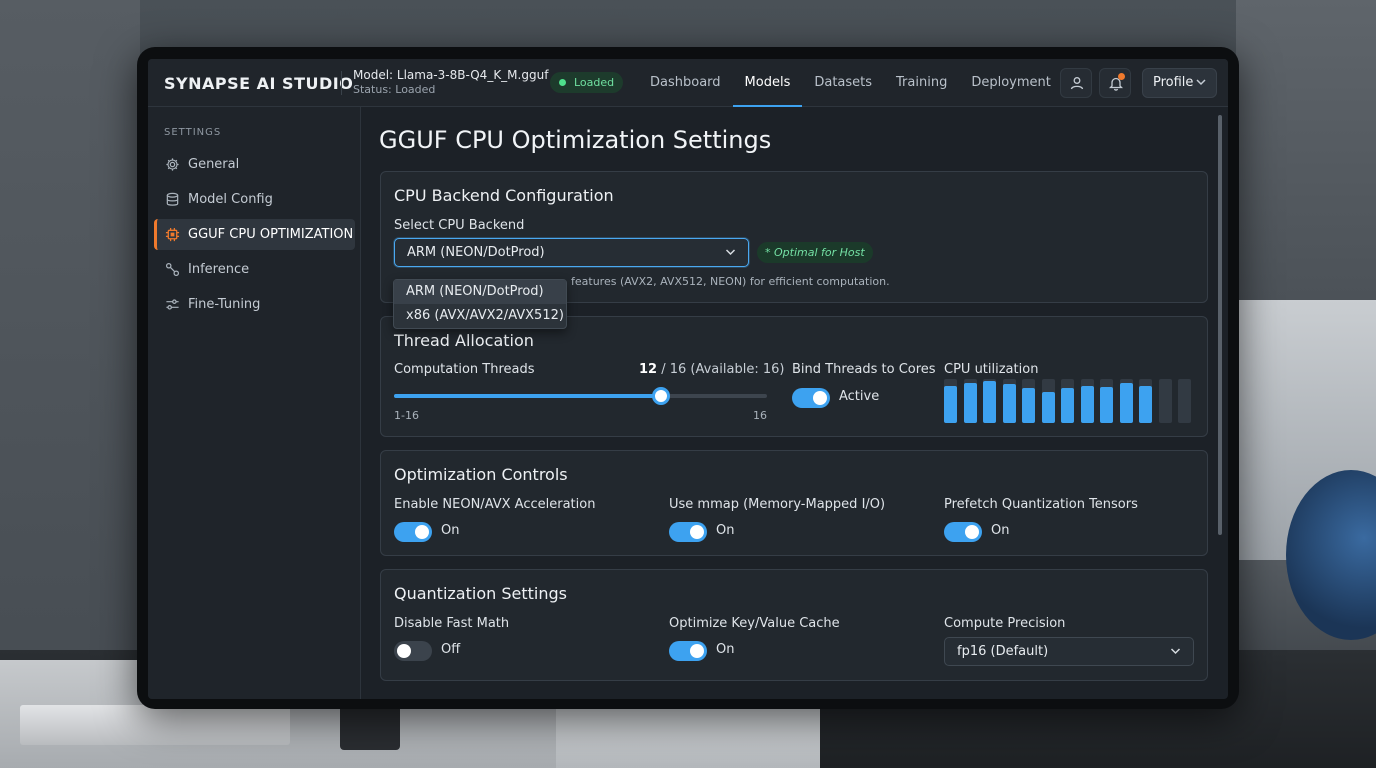 The height and width of the screenshot is (768, 1376). I want to click on header-divider, so click(341, 83).